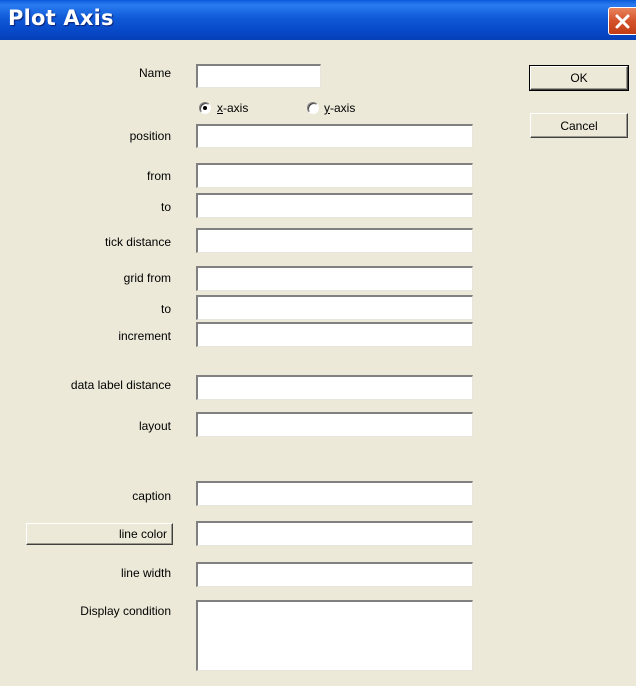  I want to click on line-color-input, so click(334, 533).